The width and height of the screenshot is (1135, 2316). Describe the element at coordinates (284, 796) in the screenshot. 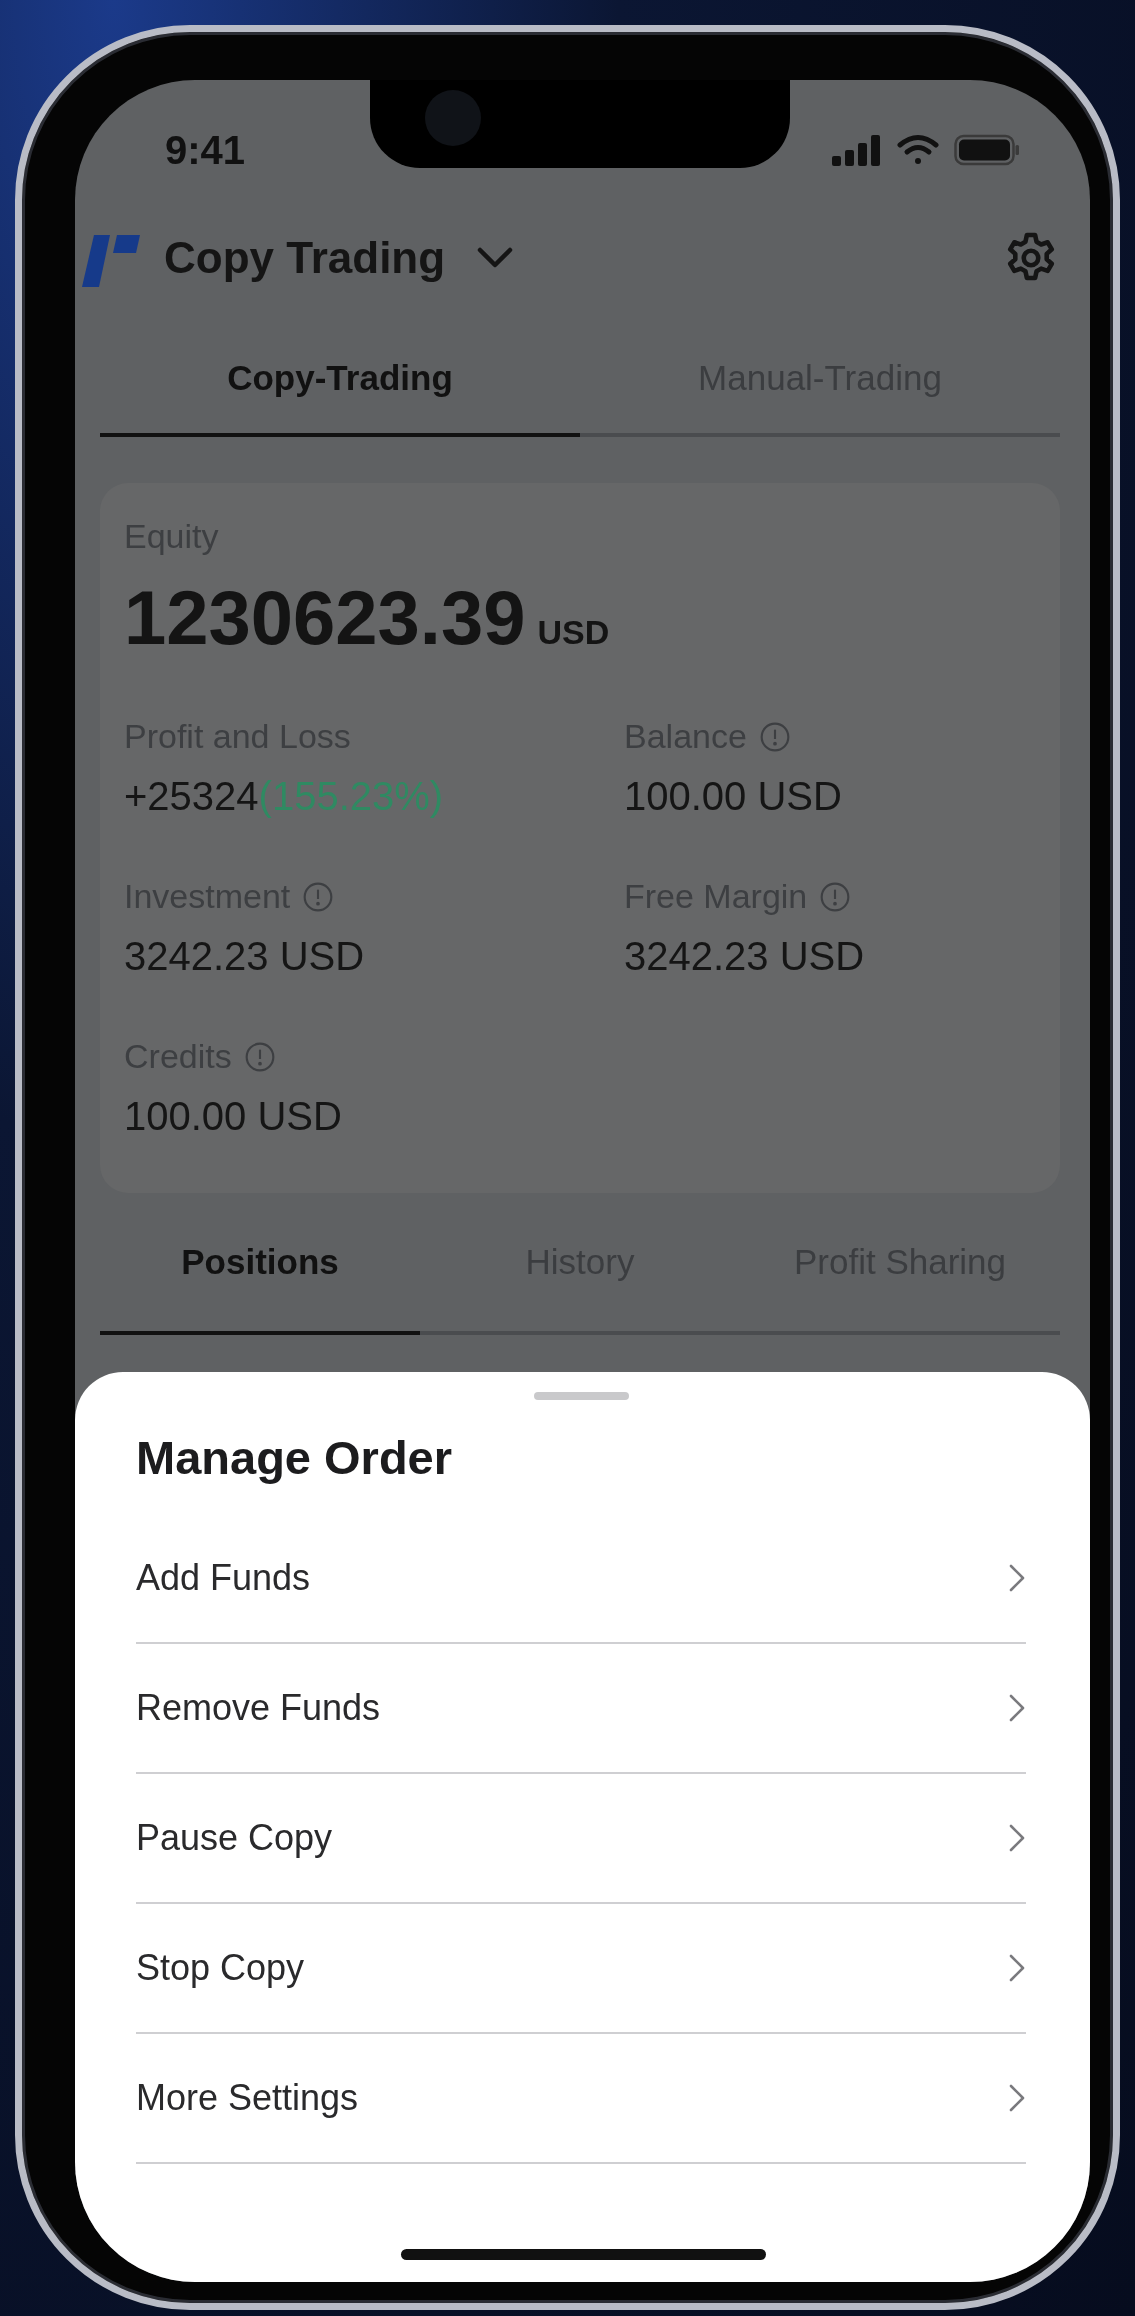

I see `metric-value: +25324(155.23%)` at that location.